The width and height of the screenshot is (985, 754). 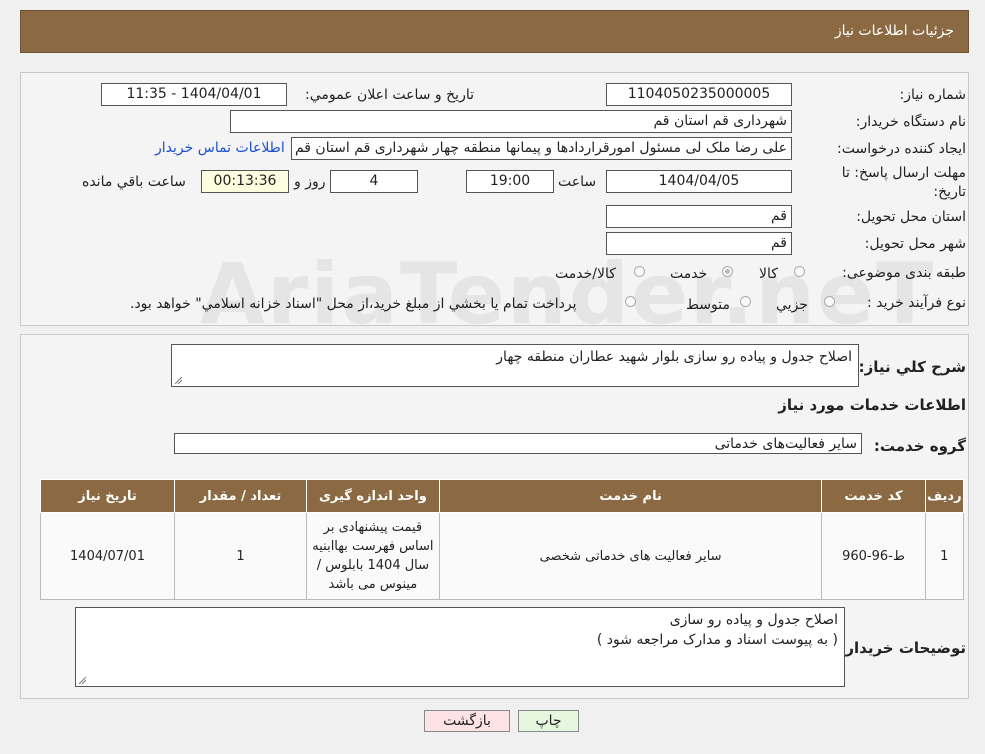 What do you see at coordinates (374, 181) in the screenshot?
I see `days-field: 4` at bounding box center [374, 181].